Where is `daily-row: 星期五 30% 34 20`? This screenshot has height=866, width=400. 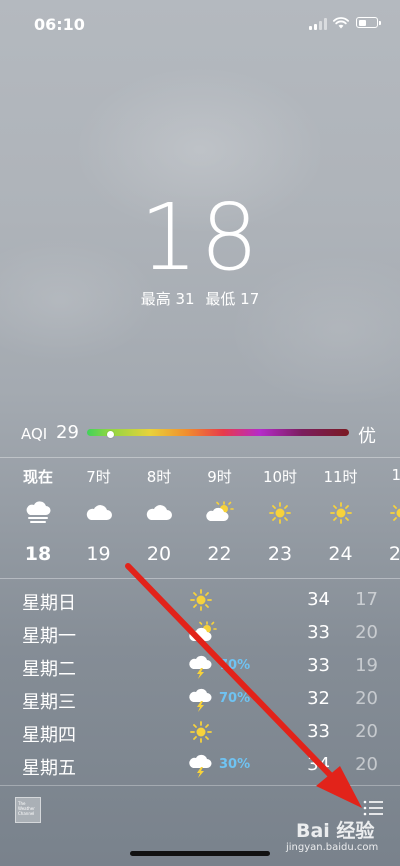
daily-row: 星期五 30% 34 20 is located at coordinates (200, 765).